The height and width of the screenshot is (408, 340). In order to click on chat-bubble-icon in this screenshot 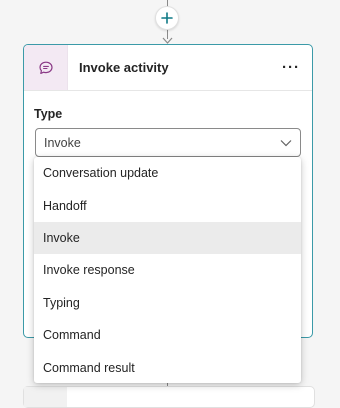, I will do `click(45, 67)`.